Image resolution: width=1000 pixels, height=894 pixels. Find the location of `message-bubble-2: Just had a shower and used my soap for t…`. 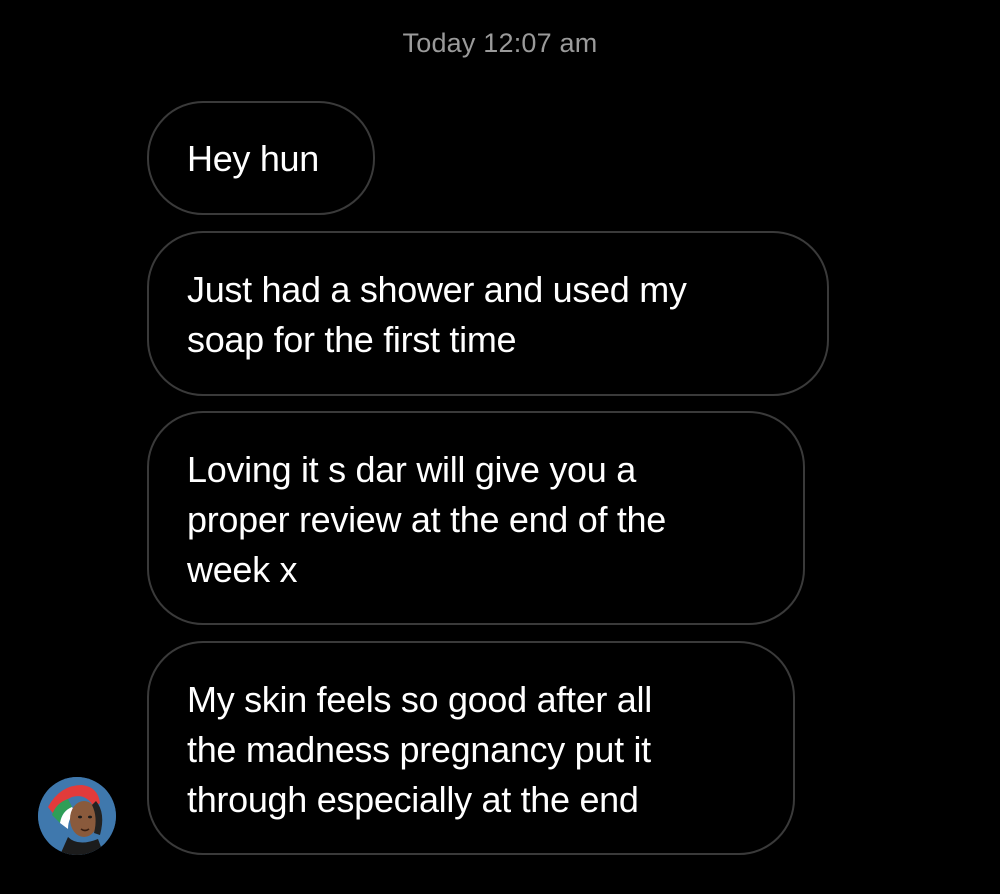

message-bubble-2: Just had a shower and used my soap for t… is located at coordinates (488, 313).